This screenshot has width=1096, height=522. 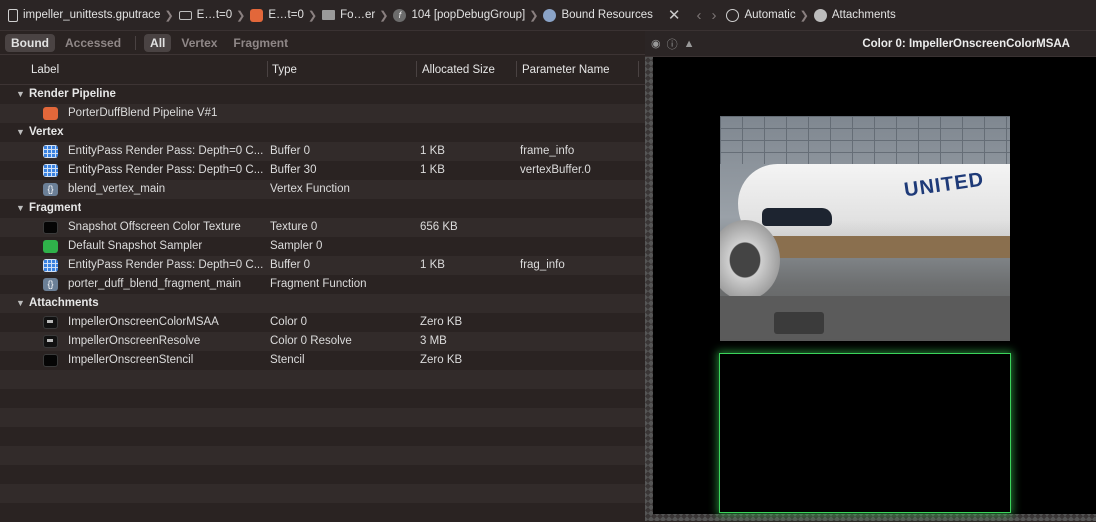 What do you see at coordinates (854, 15) in the screenshot?
I see `attachments-button: Attachments` at bounding box center [854, 15].